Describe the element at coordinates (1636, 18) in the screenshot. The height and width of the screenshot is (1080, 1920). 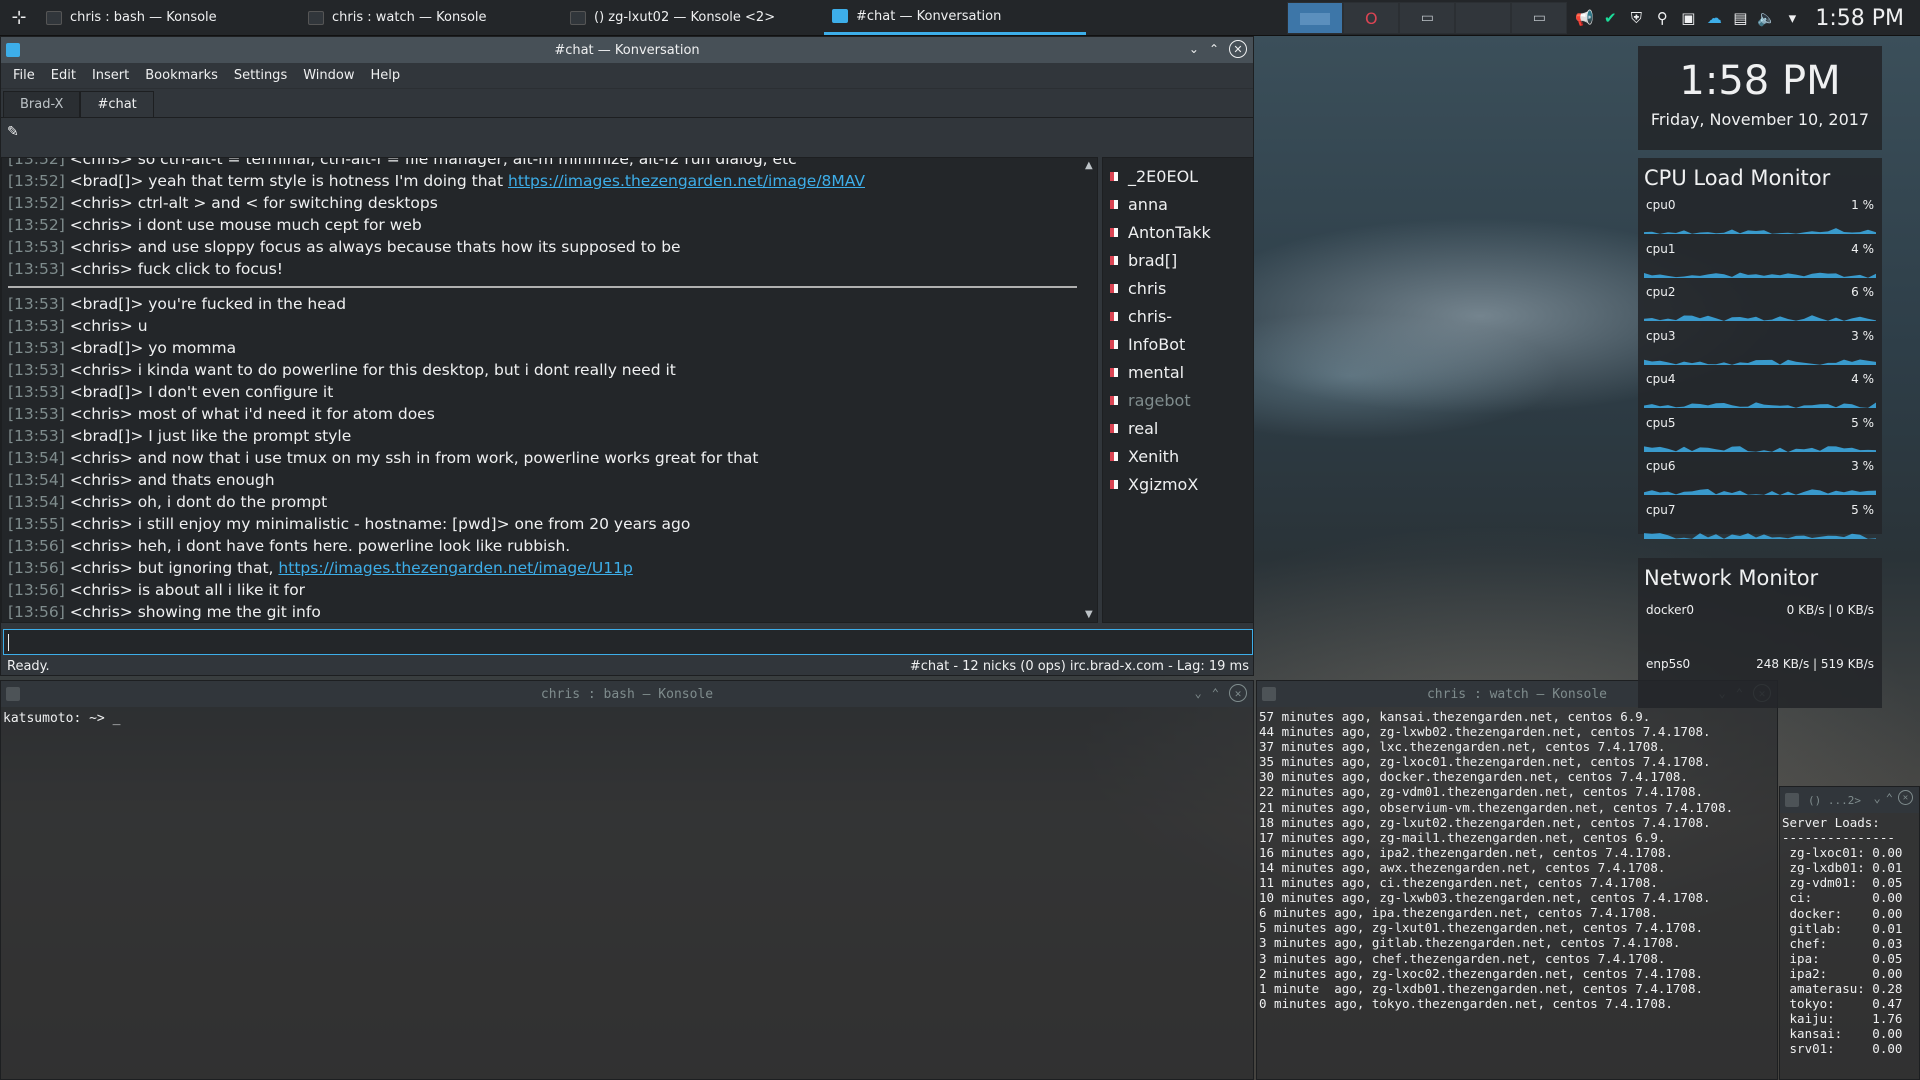
I see `shield-icon: ⛨` at that location.